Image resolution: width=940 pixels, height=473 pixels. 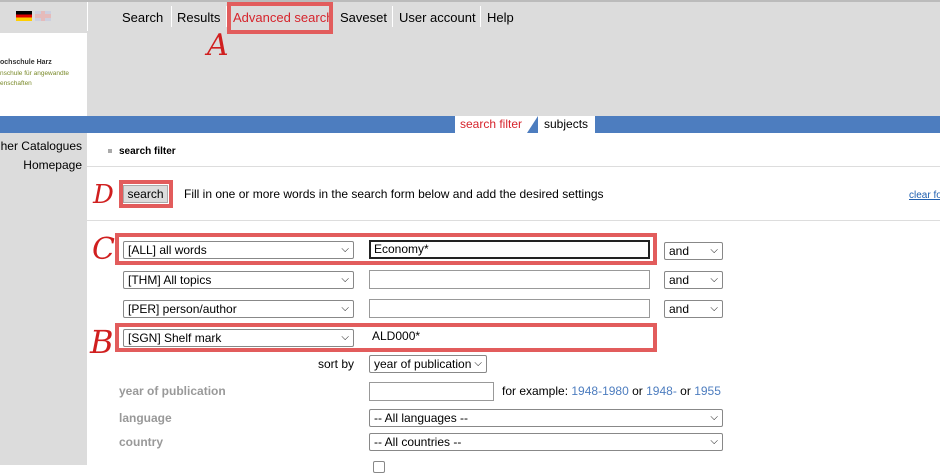 I want to click on english-flag-icon, so click(x=43, y=16).